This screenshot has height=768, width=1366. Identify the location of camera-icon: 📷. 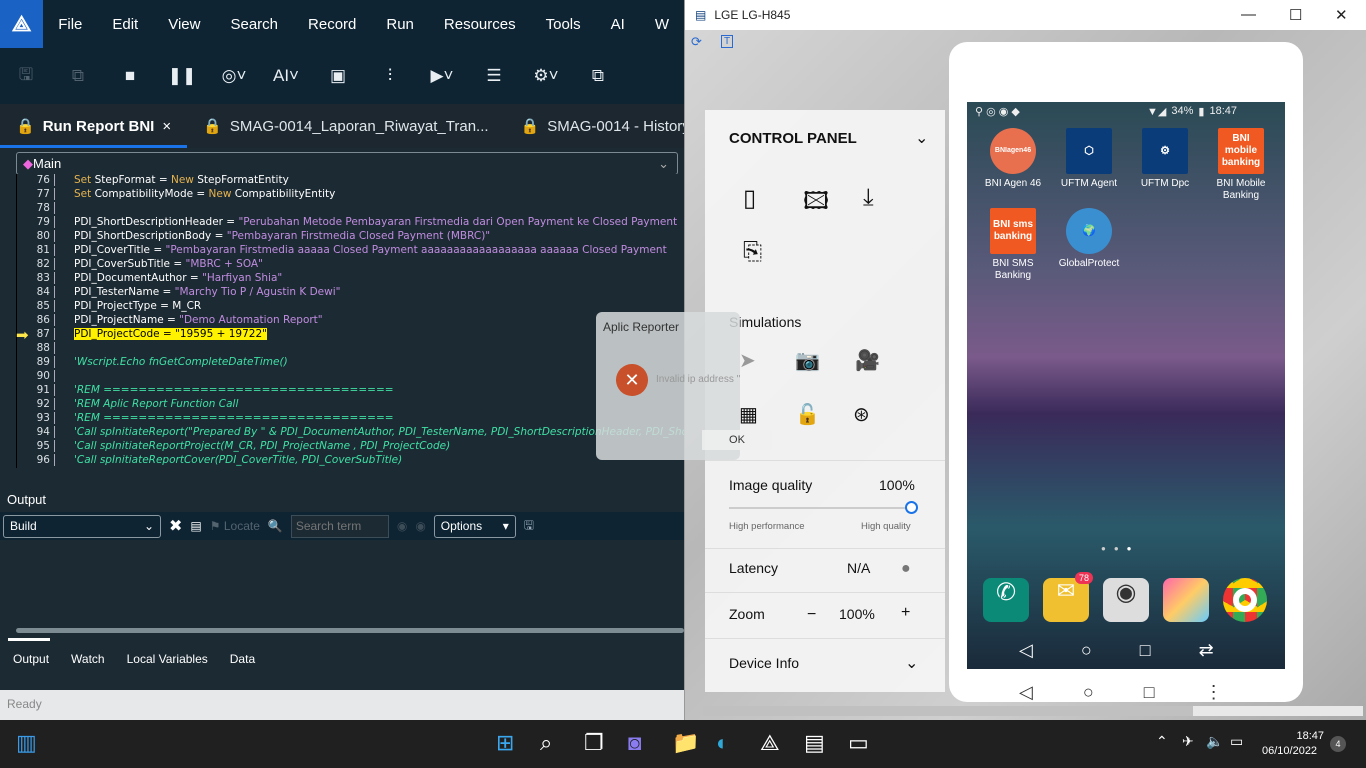
(807, 360).